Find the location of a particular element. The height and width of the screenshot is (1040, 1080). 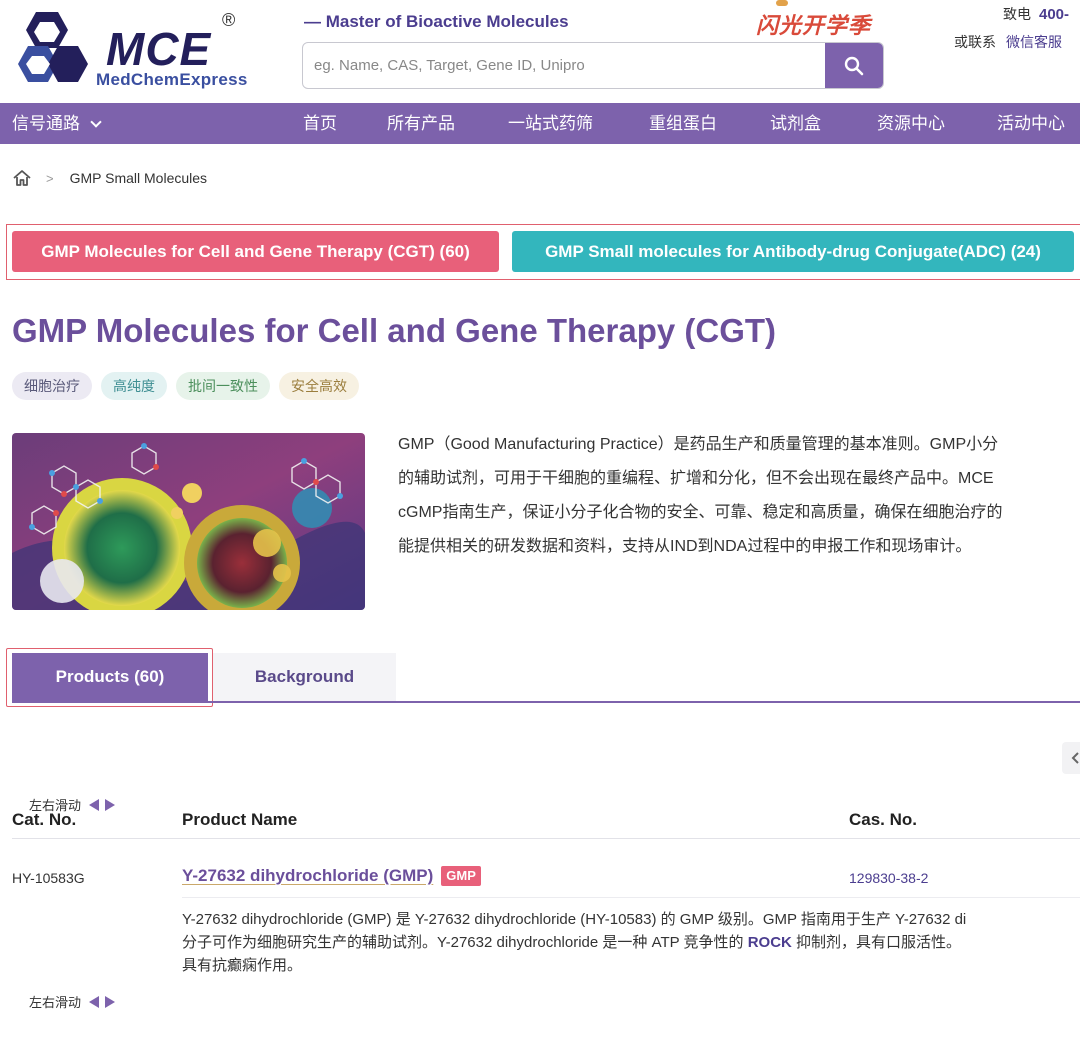

wechat-link: 微信客服 is located at coordinates (1034, 42).